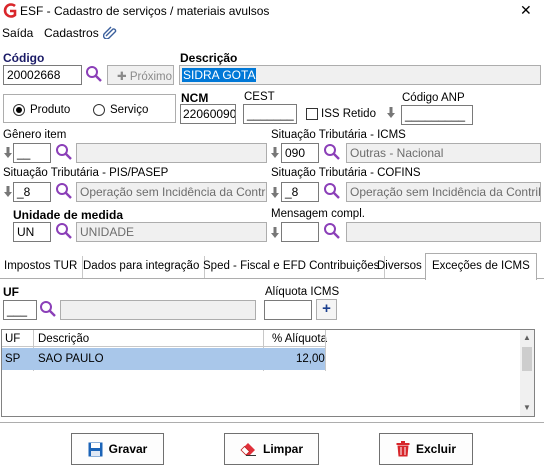 The image size is (544, 473). Describe the element at coordinates (300, 192) in the screenshot. I see `cofins-input: _8` at that location.